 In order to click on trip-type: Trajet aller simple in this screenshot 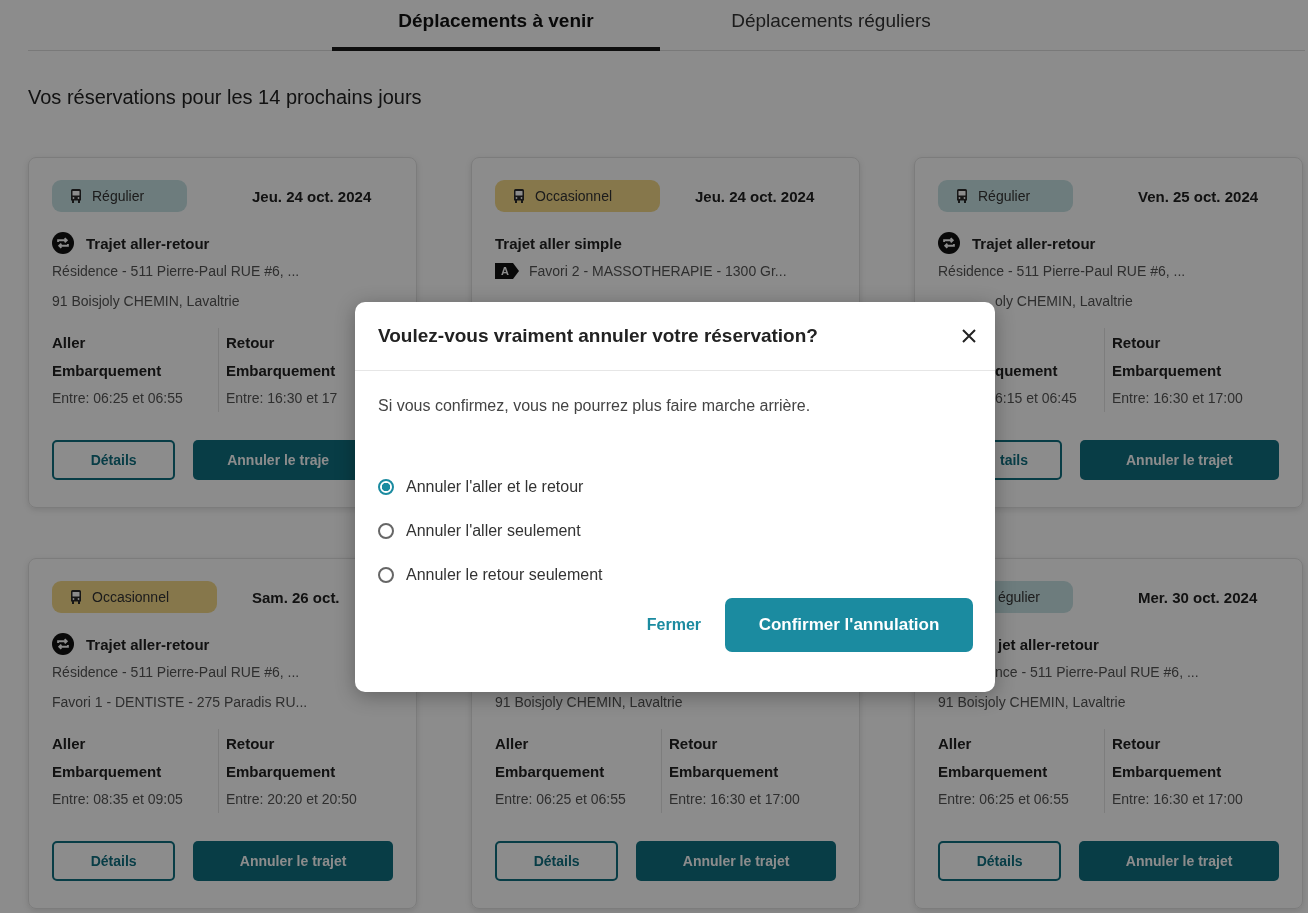, I will do `click(558, 243)`.